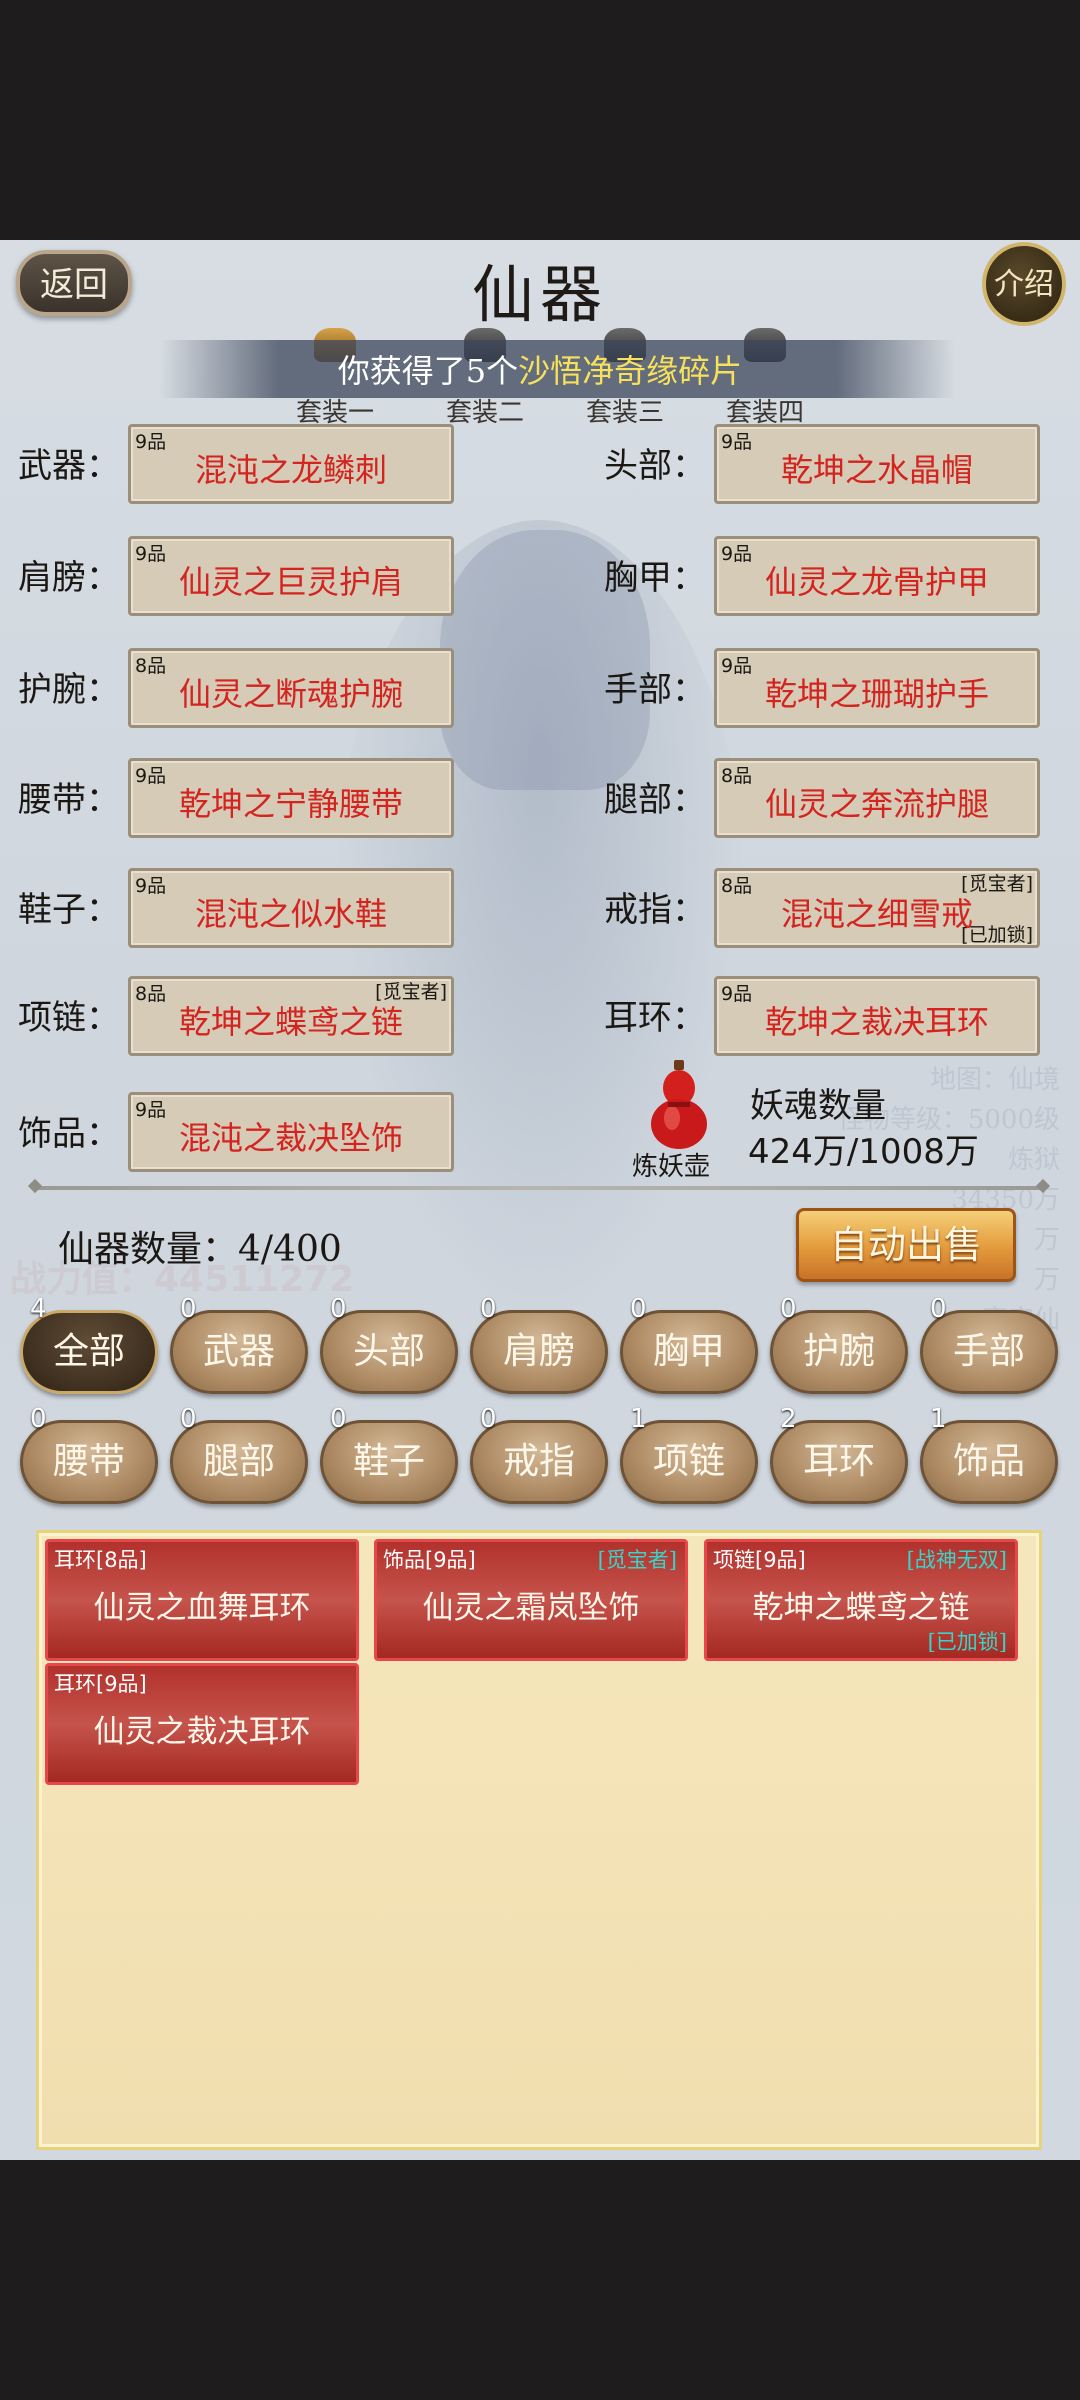 The height and width of the screenshot is (2400, 1080). What do you see at coordinates (389, 1344) in the screenshot?
I see `filter-head: 0 头部` at bounding box center [389, 1344].